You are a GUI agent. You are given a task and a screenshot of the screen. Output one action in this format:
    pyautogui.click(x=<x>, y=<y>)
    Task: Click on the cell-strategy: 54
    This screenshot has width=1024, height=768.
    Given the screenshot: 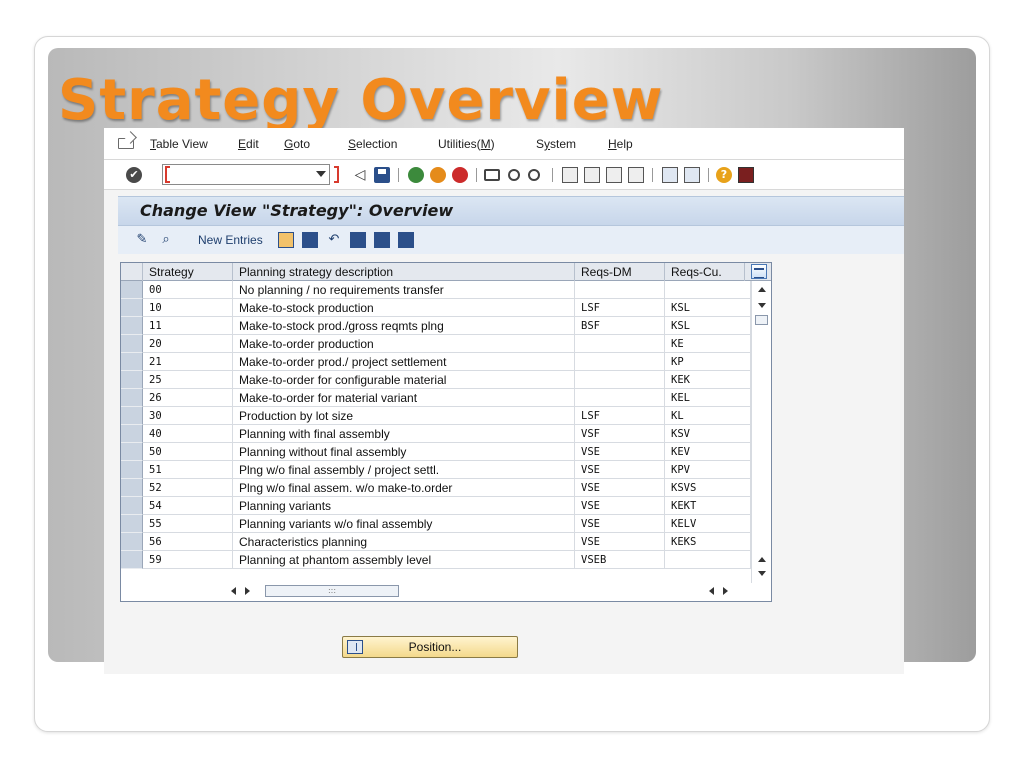 What is the action you would take?
    pyautogui.click(x=188, y=506)
    